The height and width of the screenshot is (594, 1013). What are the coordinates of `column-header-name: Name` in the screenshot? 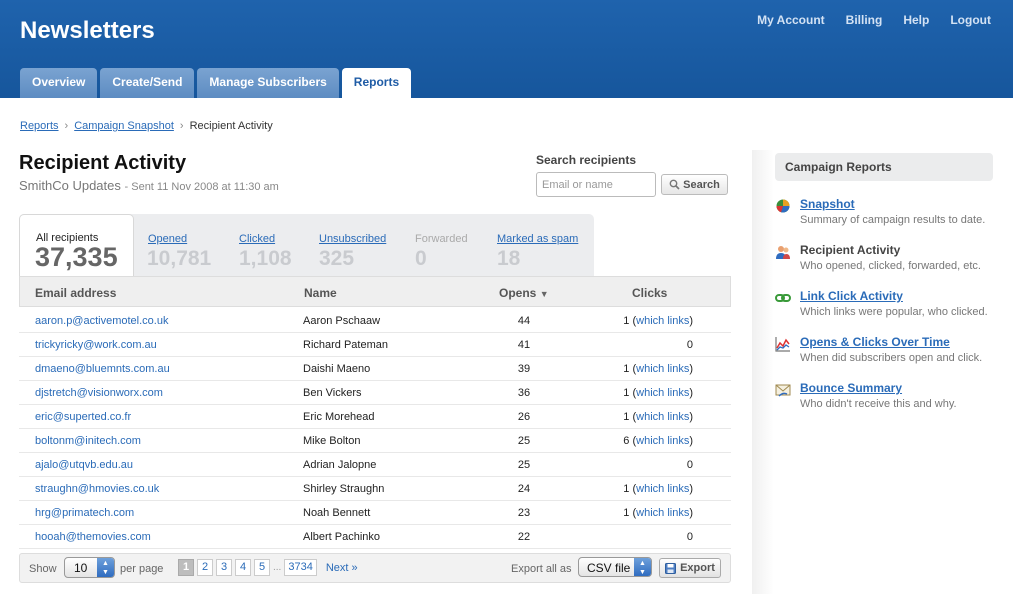 It's located at (320, 293).